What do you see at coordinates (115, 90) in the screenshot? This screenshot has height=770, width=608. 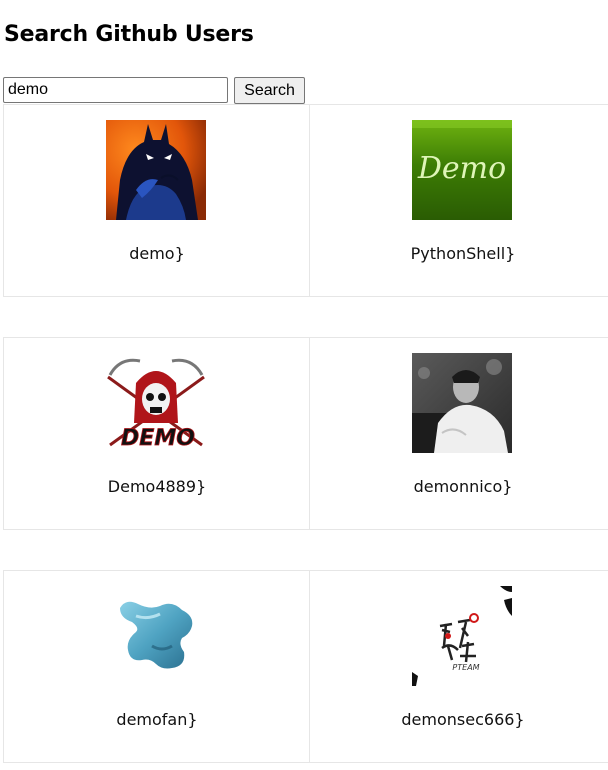 I see `search-input` at bounding box center [115, 90].